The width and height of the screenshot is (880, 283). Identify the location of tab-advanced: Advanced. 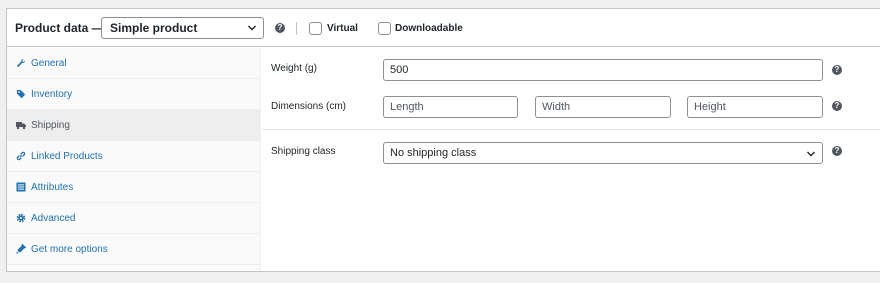
(134, 218).